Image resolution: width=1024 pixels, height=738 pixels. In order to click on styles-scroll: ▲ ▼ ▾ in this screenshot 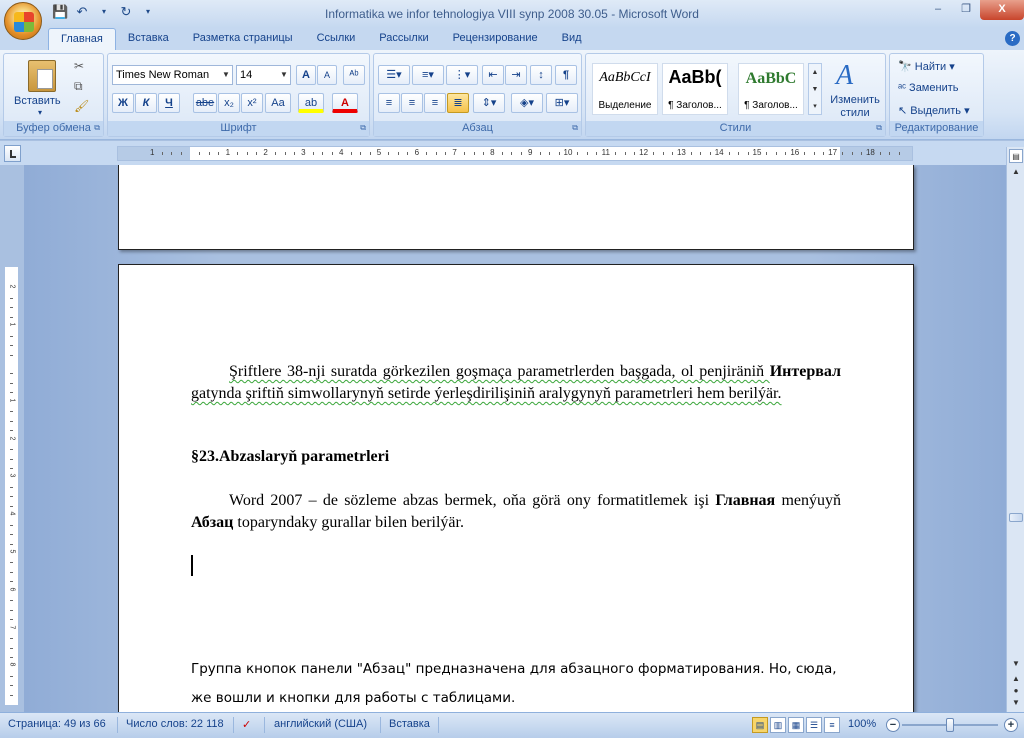, I will do `click(815, 89)`.